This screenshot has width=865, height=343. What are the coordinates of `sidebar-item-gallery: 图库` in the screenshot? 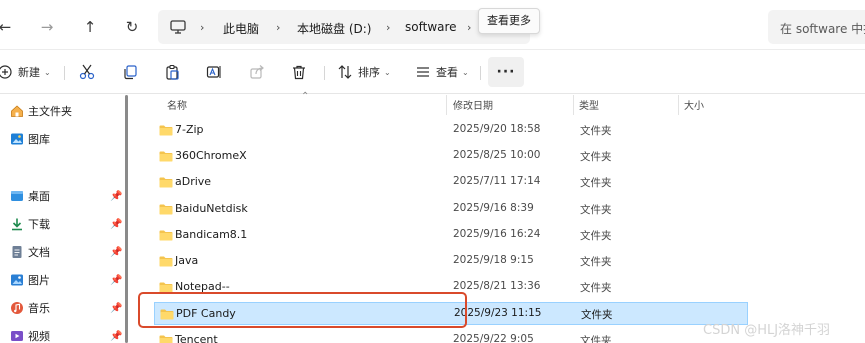 It's located at (64, 139).